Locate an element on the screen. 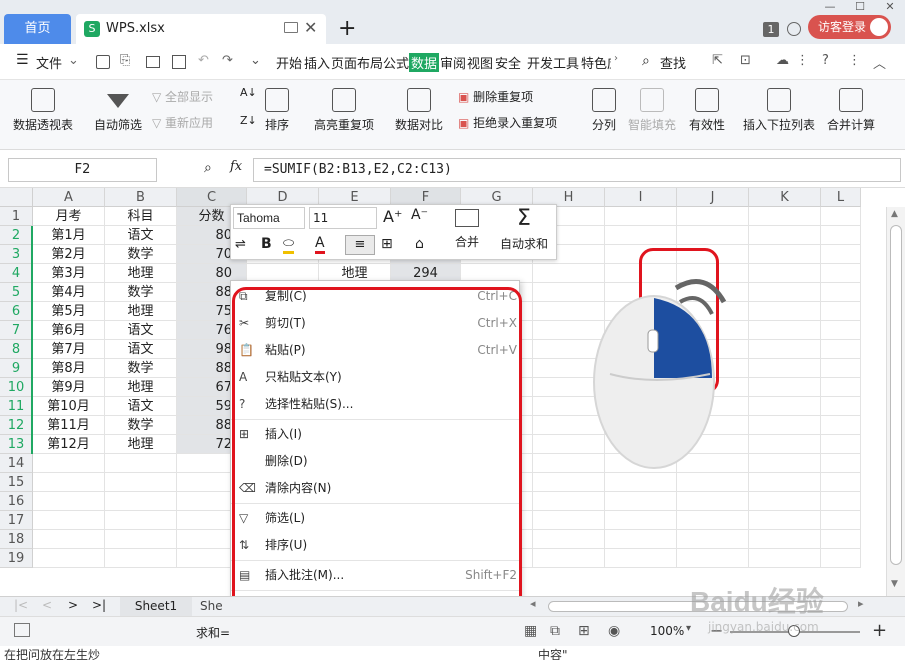 Image resolution: width=905 pixels, height=660 pixels. scroll-down-icon: ▼ is located at coordinates (894, 584).